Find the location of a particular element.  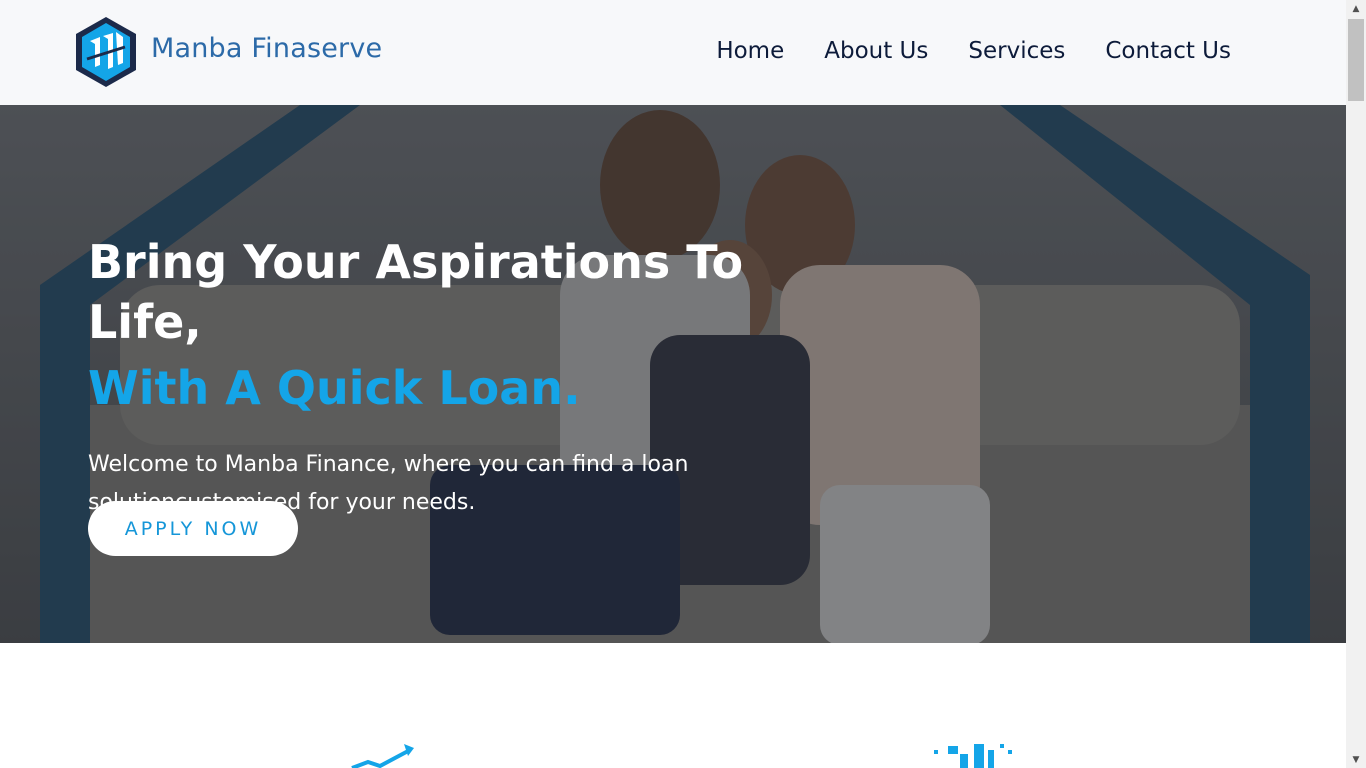

scroll-down-arrow-icon: ▼ is located at coordinates (1356, 759).